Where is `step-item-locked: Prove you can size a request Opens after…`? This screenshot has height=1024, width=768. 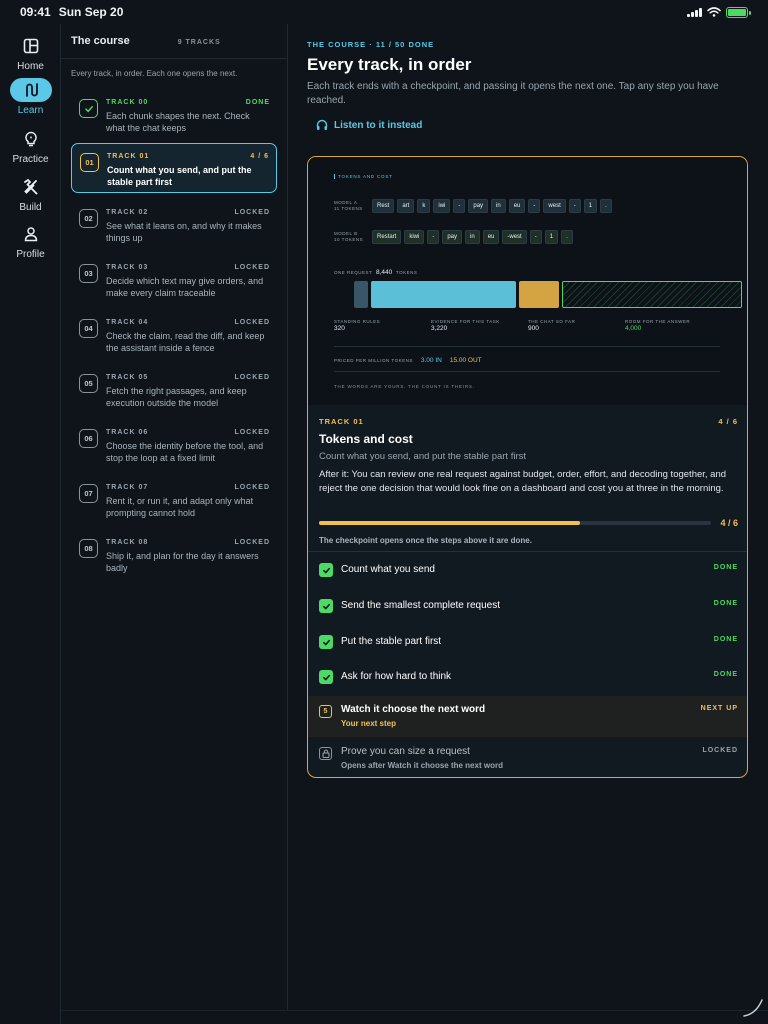
step-item-locked: Prove you can size a request Opens after… is located at coordinates (527, 756).